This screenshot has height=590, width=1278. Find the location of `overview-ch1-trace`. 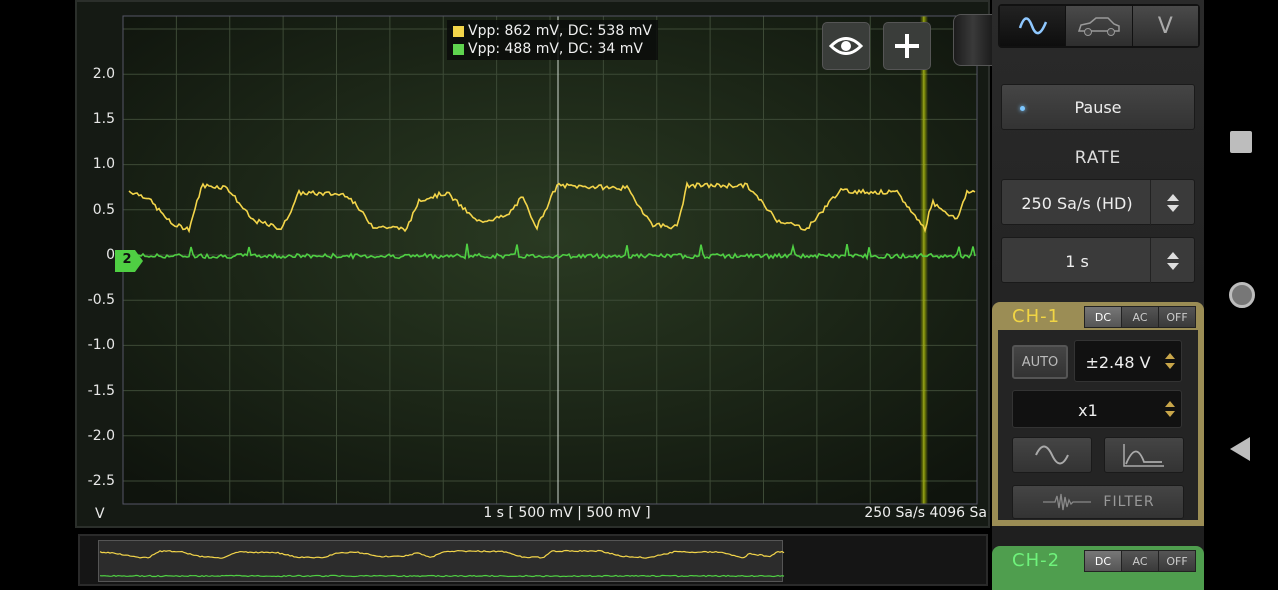

overview-ch1-trace is located at coordinates (442, 554).